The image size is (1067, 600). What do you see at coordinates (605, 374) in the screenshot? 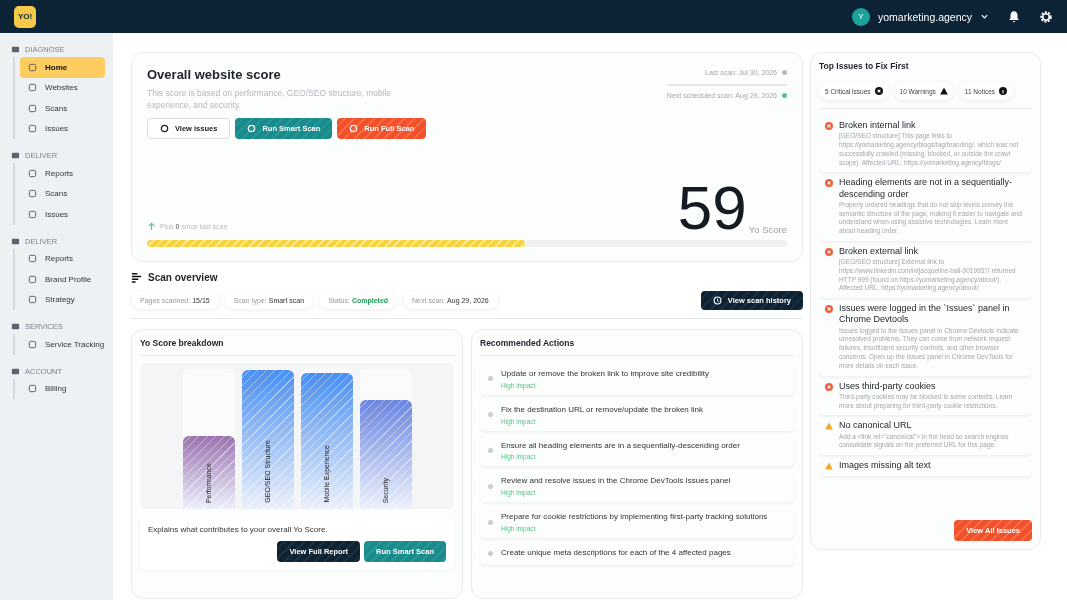
I see `action-text: Update or remove the broken link to improve site credibility` at bounding box center [605, 374].